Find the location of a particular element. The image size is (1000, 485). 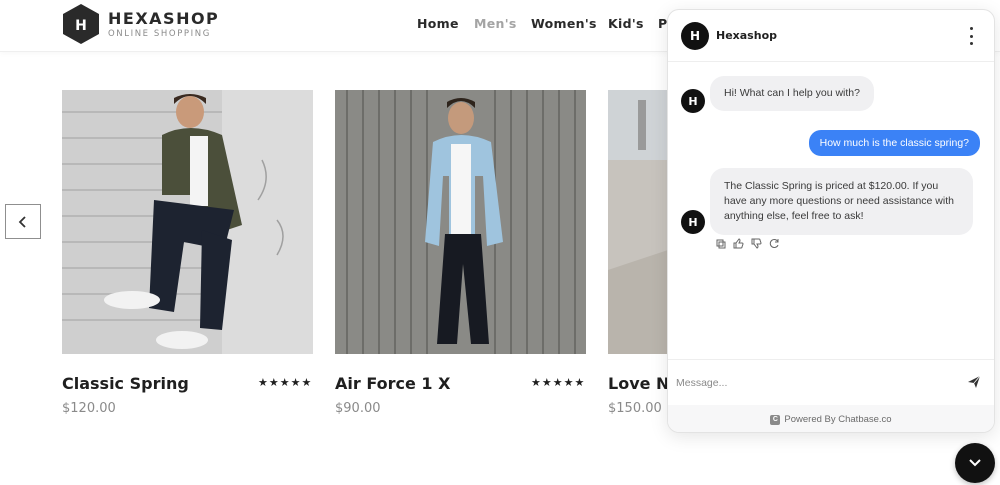

carousel-prev-button is located at coordinates (23, 221).